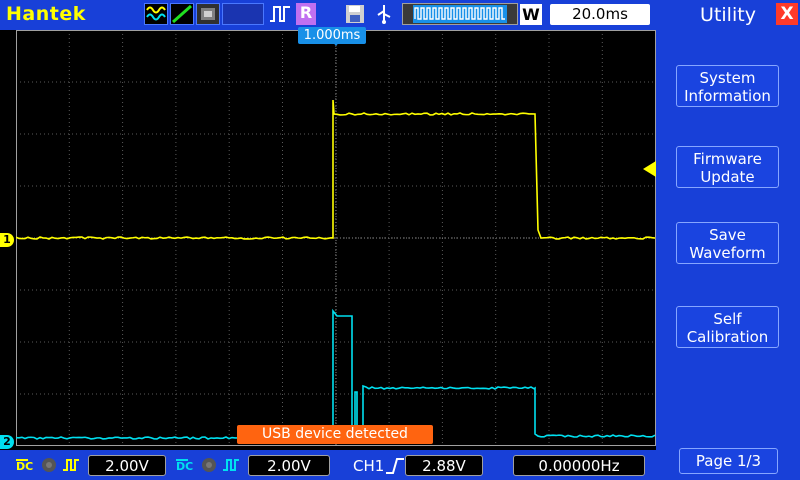 This screenshot has width=800, height=480. I want to click on edge-icon, so click(182, 14).